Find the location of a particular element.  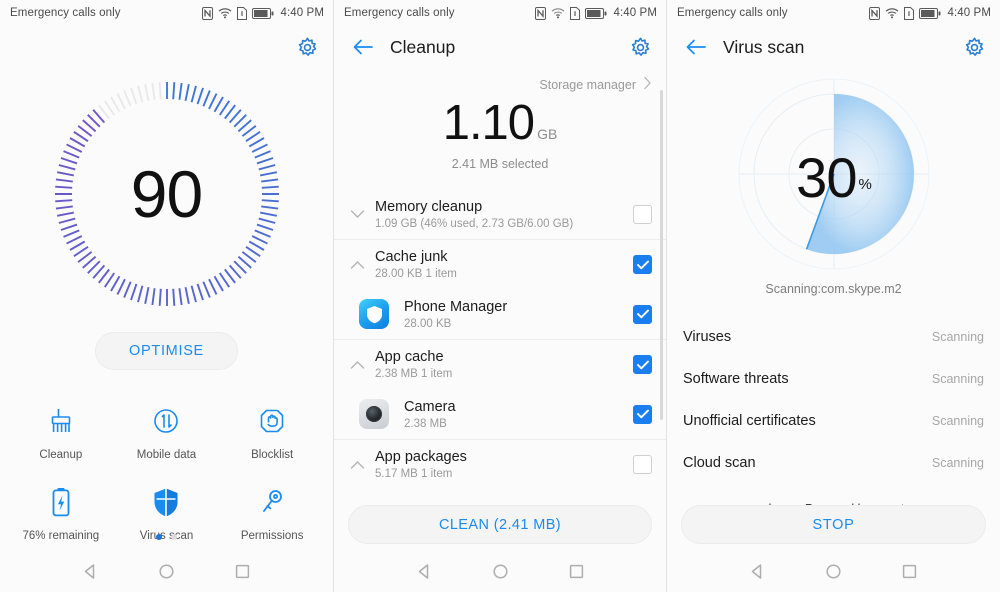

broom-icon is located at coordinates (61, 421).